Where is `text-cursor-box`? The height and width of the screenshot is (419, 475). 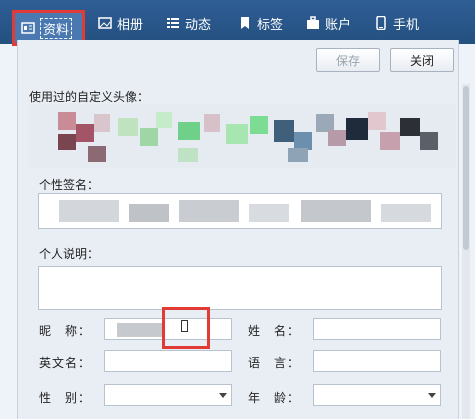
text-cursor-box is located at coordinates (184, 326).